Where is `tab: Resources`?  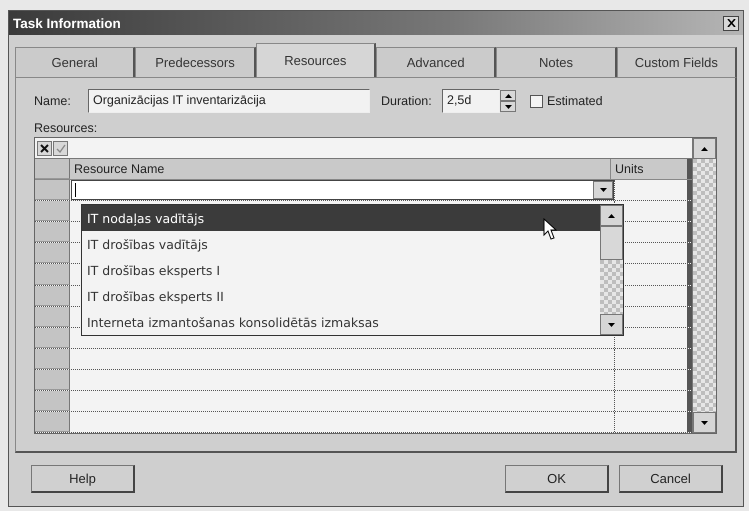
tab: Resources is located at coordinates (316, 60).